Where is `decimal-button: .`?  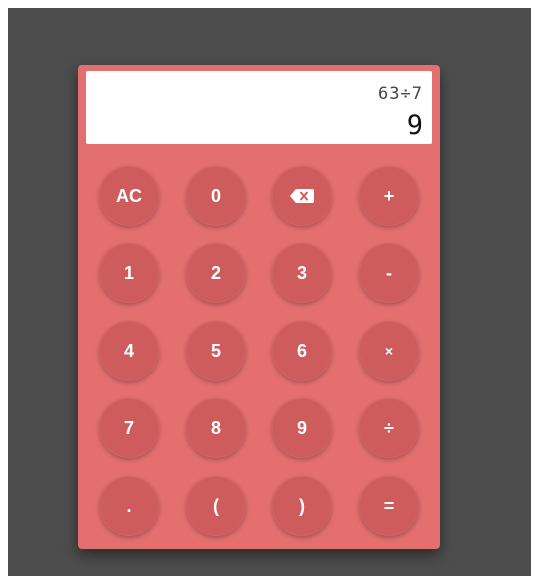 decimal-button: . is located at coordinates (129, 506).